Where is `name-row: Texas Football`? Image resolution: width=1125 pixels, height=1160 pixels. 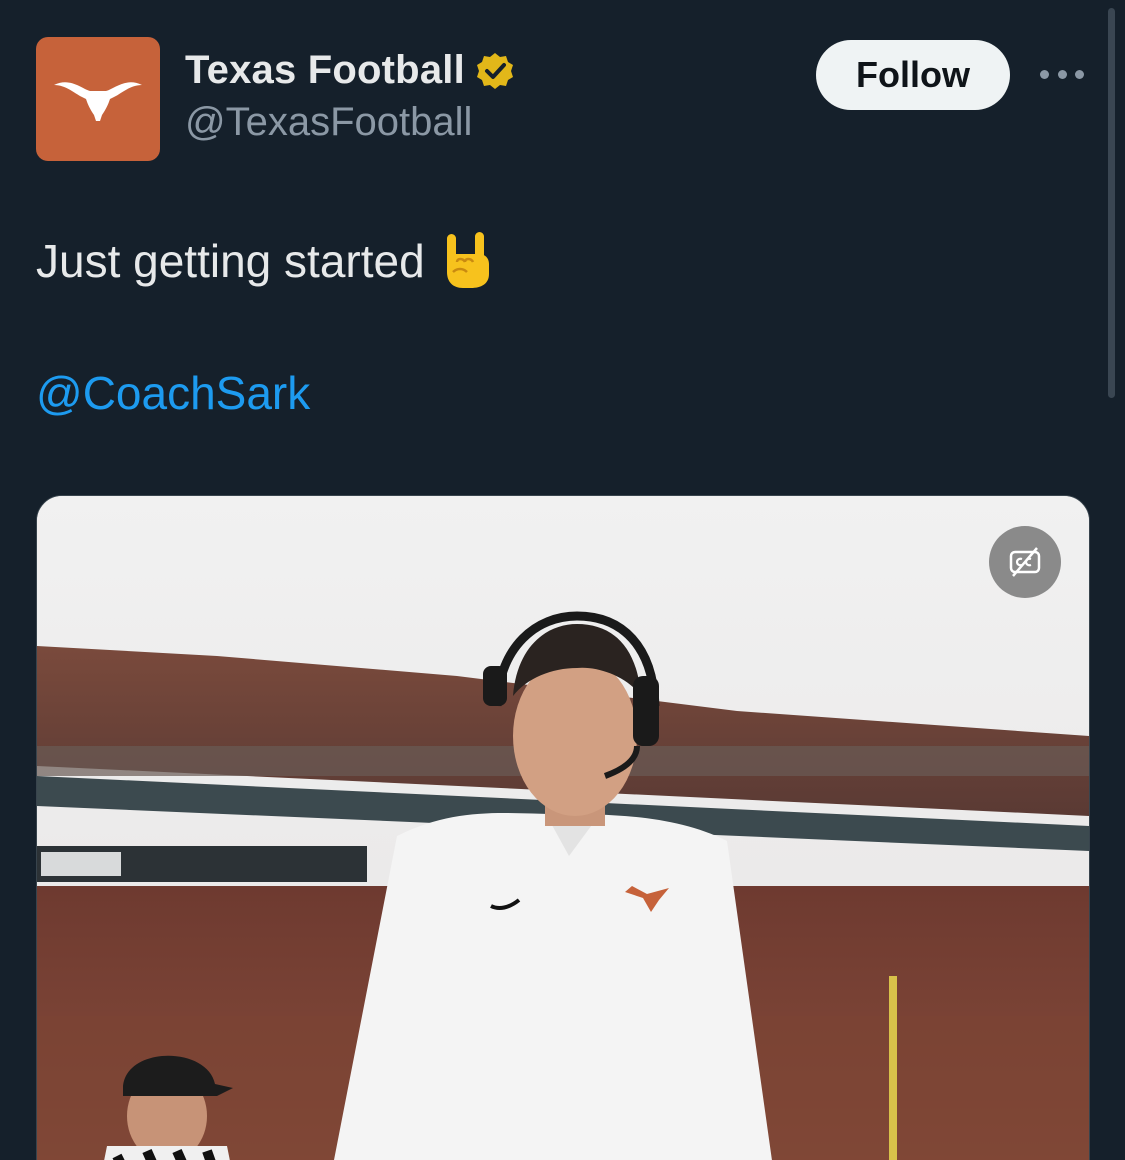
name-row: Texas Football is located at coordinates (350, 70).